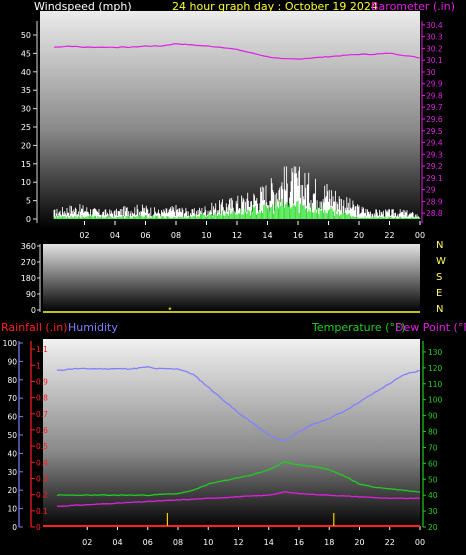 The image size is (466, 555). What do you see at coordinates (359, 235) in the screenshot?
I see `wind-x-tick-label: 20` at bounding box center [359, 235].